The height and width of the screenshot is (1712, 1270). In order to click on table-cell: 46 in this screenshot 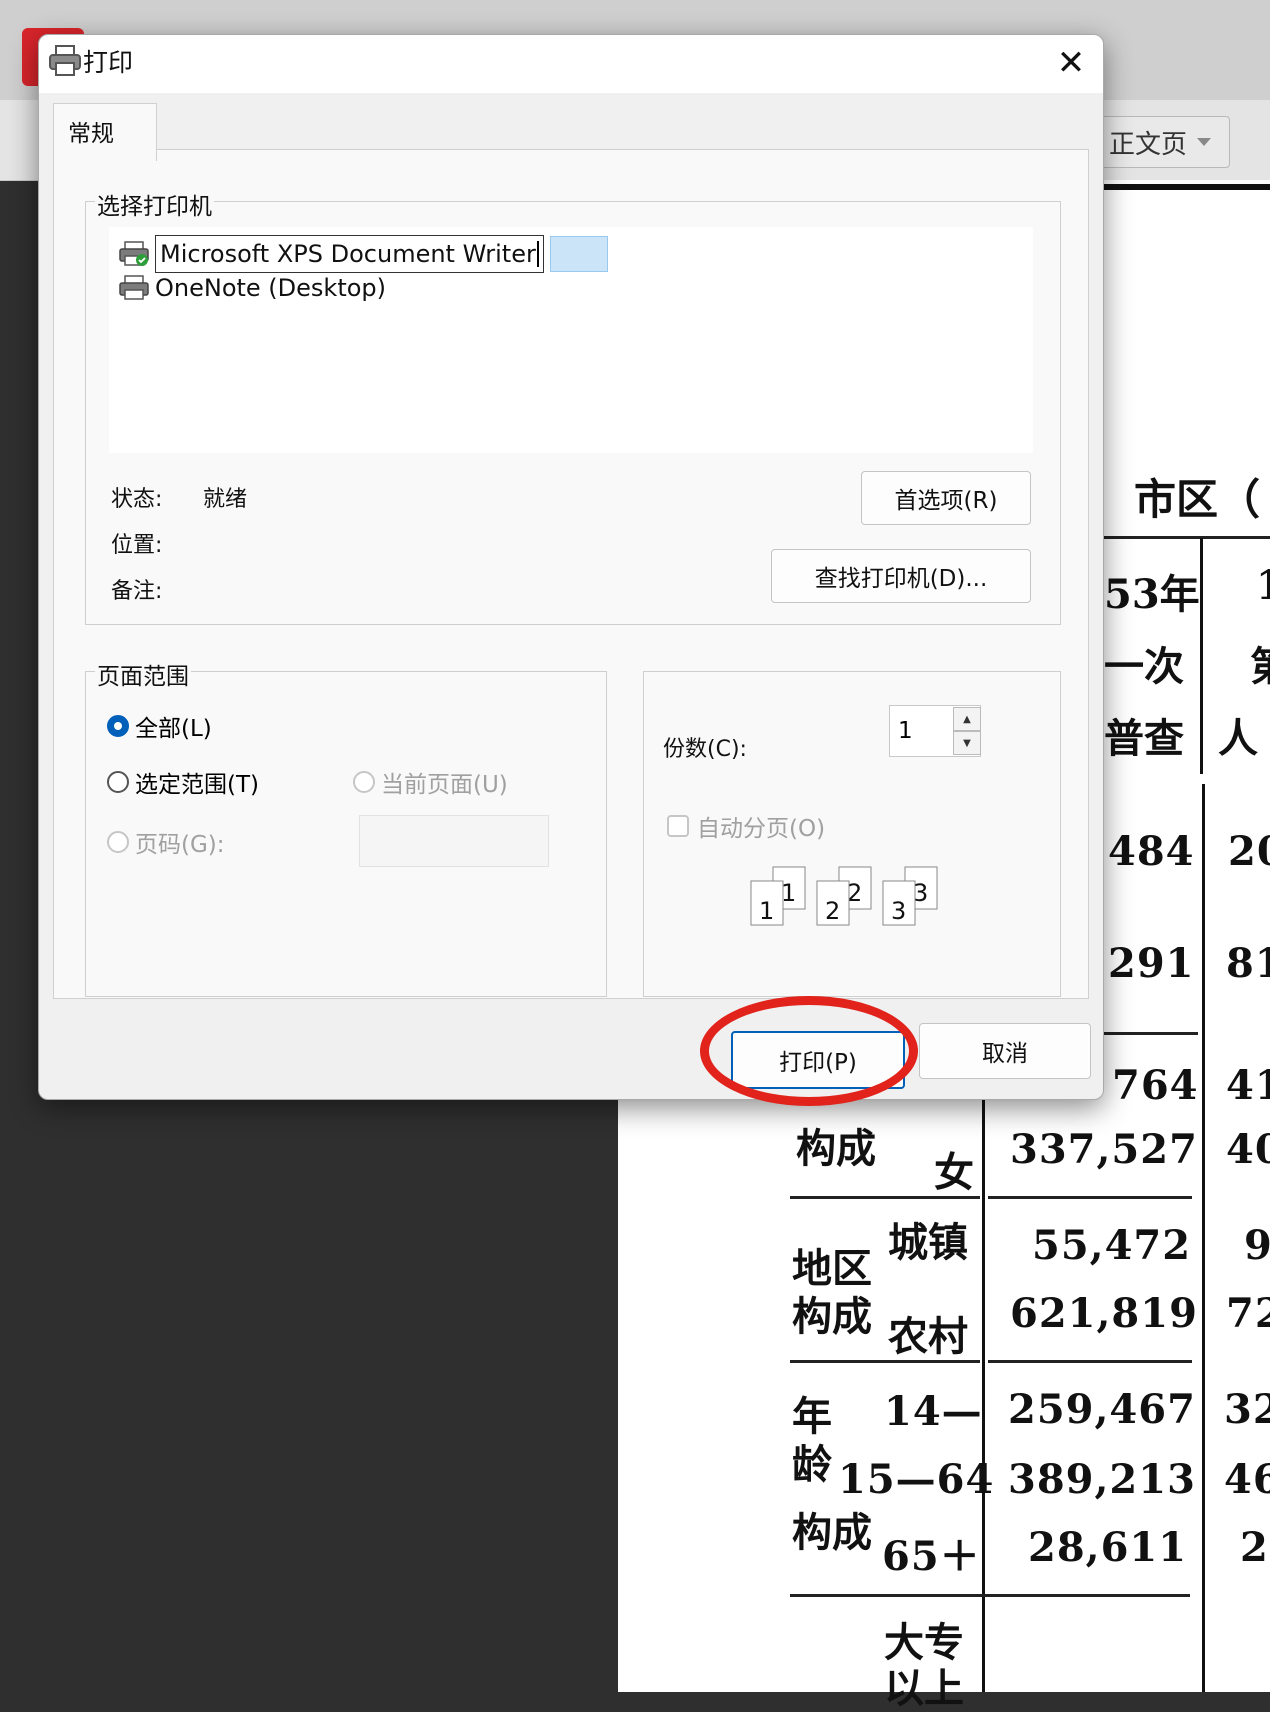, I will do `click(1247, 1479)`.